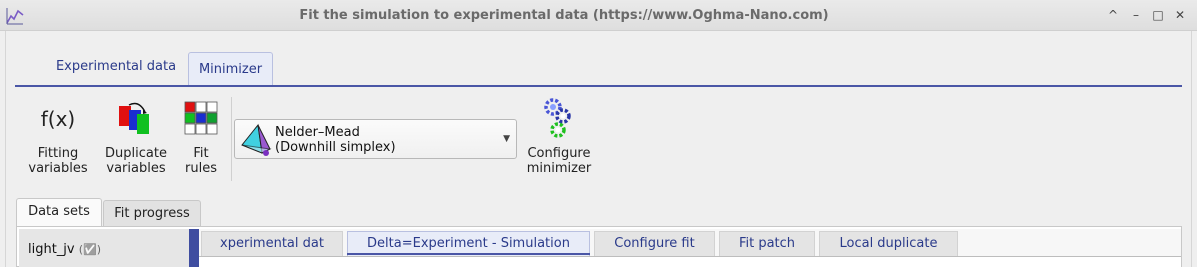  Describe the element at coordinates (767, 243) in the screenshot. I see `tab-fit-patch: Fit patch` at that location.